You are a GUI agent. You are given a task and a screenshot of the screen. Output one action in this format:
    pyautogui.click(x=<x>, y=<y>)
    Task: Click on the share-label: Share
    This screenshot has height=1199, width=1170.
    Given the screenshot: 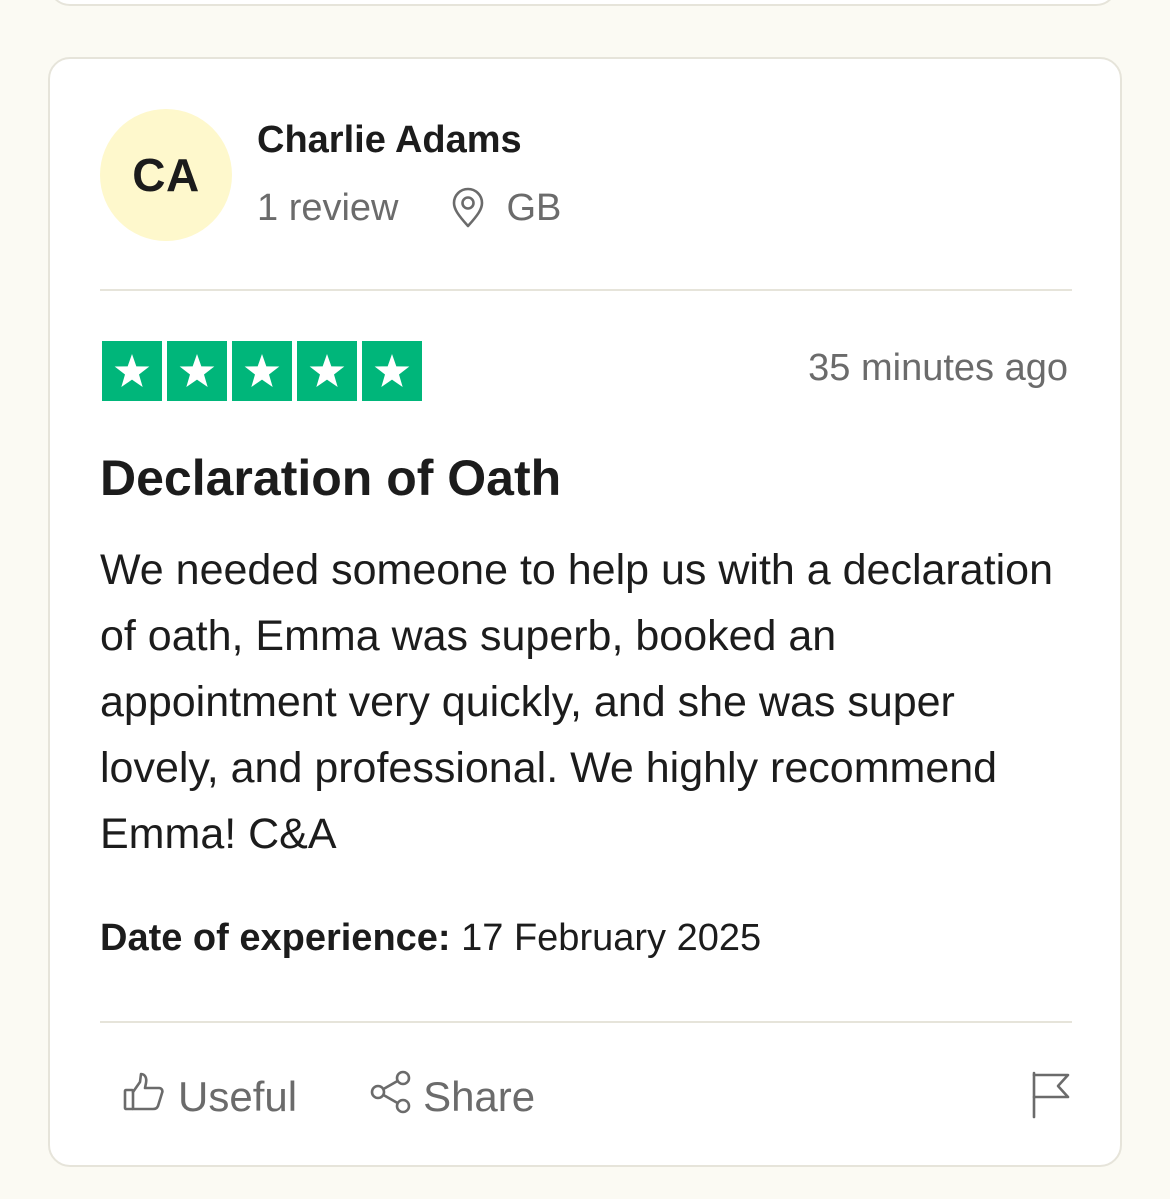 What is the action you would take?
    pyautogui.click(x=479, y=1096)
    